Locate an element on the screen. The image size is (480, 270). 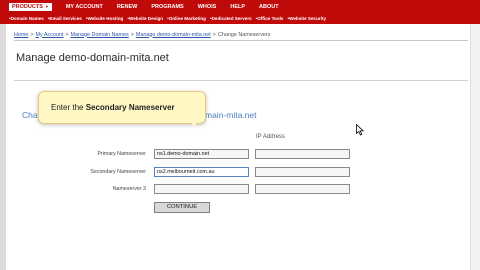
nav-products: PRODUCTS ▼ is located at coordinates (30, 7).